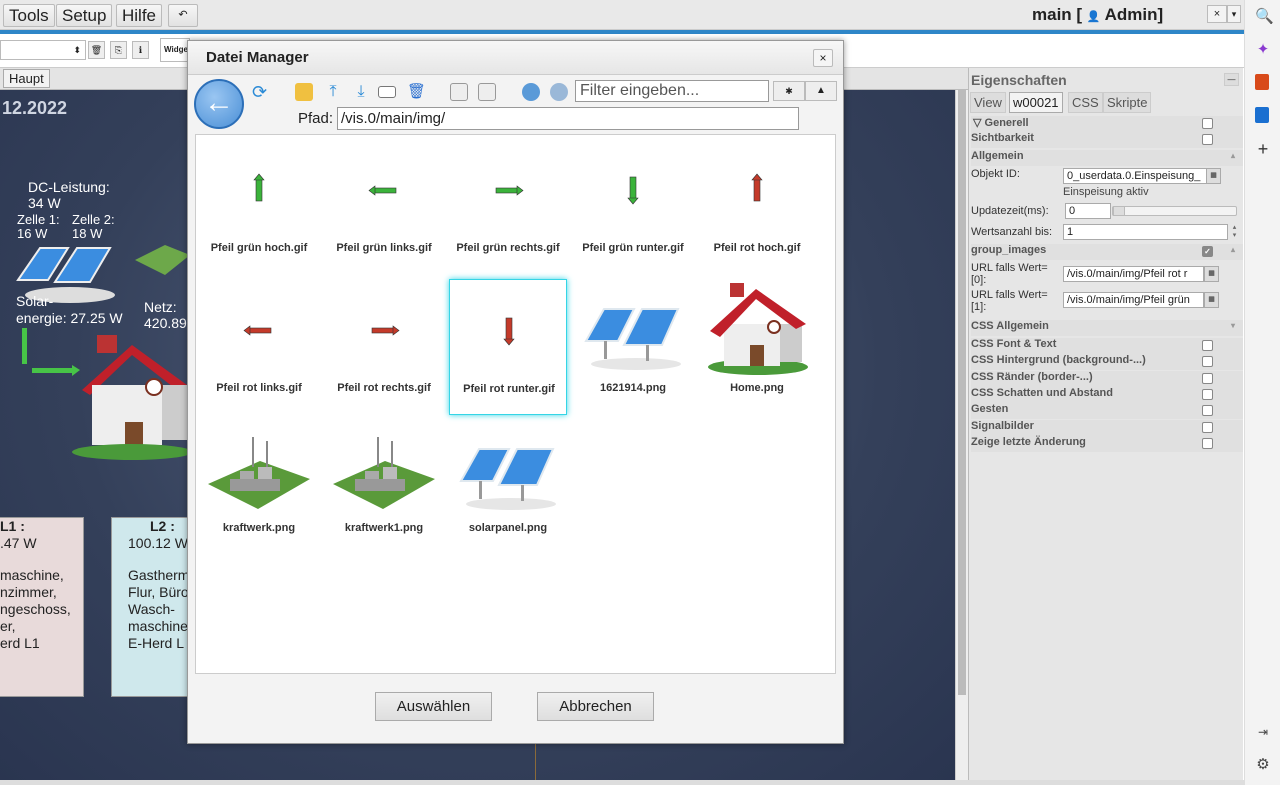 The width and height of the screenshot is (1280, 785). What do you see at coordinates (1107, 328) in the screenshot?
I see `section-css-allgemein: CSS Allgemein ▾` at bounding box center [1107, 328].